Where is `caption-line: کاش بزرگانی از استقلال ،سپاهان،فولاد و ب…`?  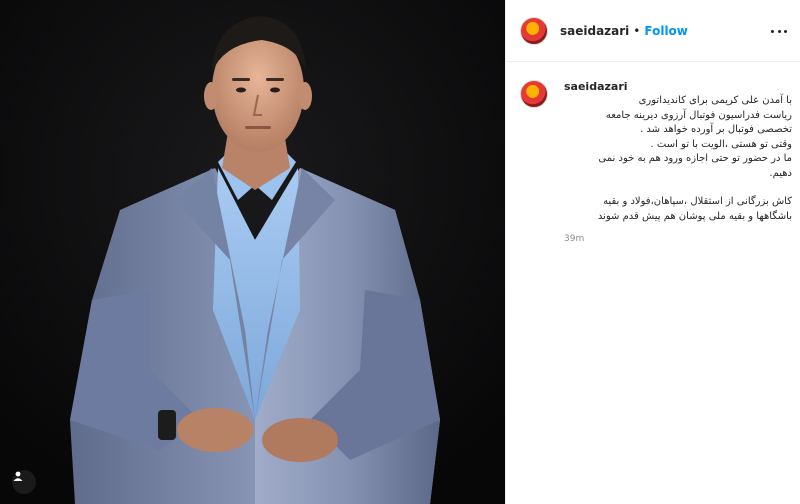
caption-line: کاش بزرگانی از استقلال ،سپاهان،فولاد و ب… is located at coordinates (697, 201).